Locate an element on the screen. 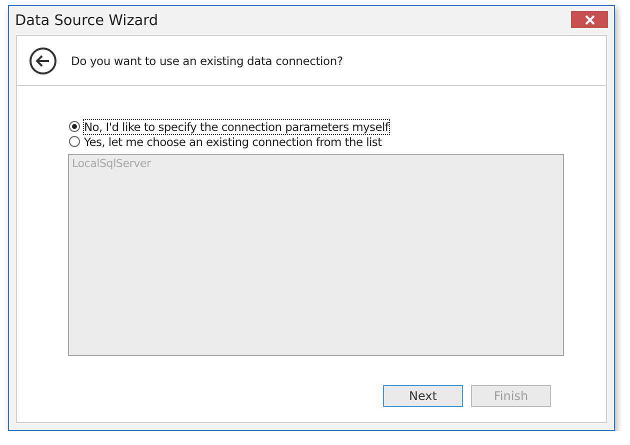  close-icon is located at coordinates (589, 19).